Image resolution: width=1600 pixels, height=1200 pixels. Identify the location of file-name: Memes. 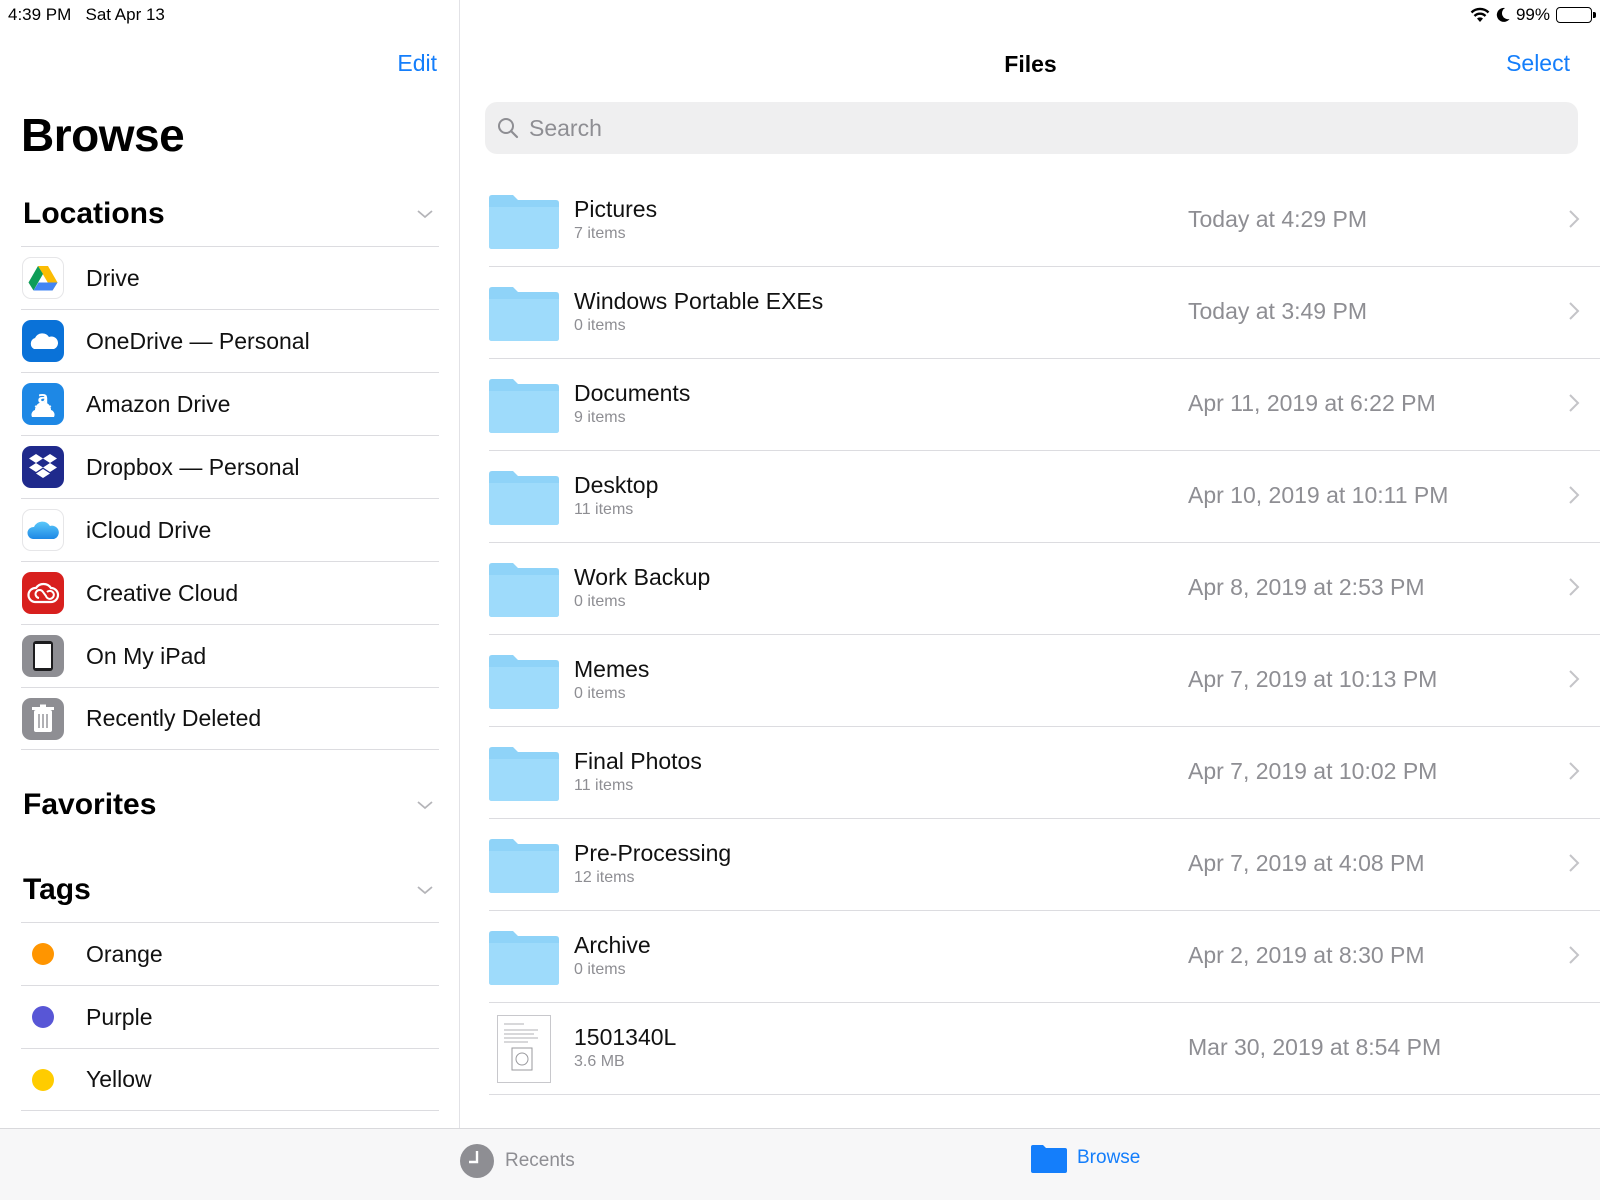
(612, 669).